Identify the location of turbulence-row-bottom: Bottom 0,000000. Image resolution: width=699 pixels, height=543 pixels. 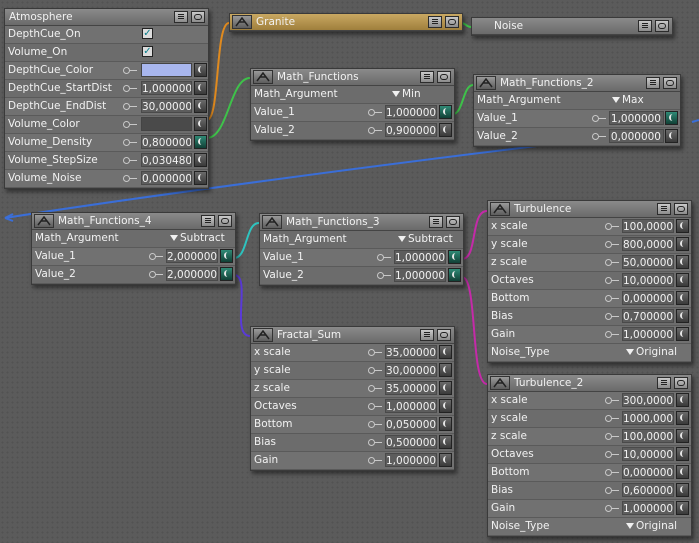
(589, 299).